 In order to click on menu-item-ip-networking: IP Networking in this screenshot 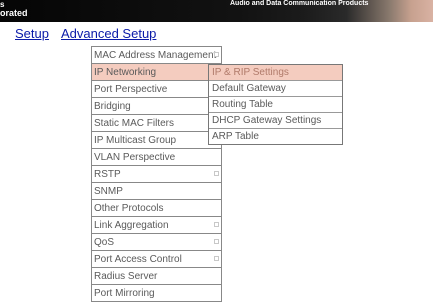, I will do `click(156, 72)`.